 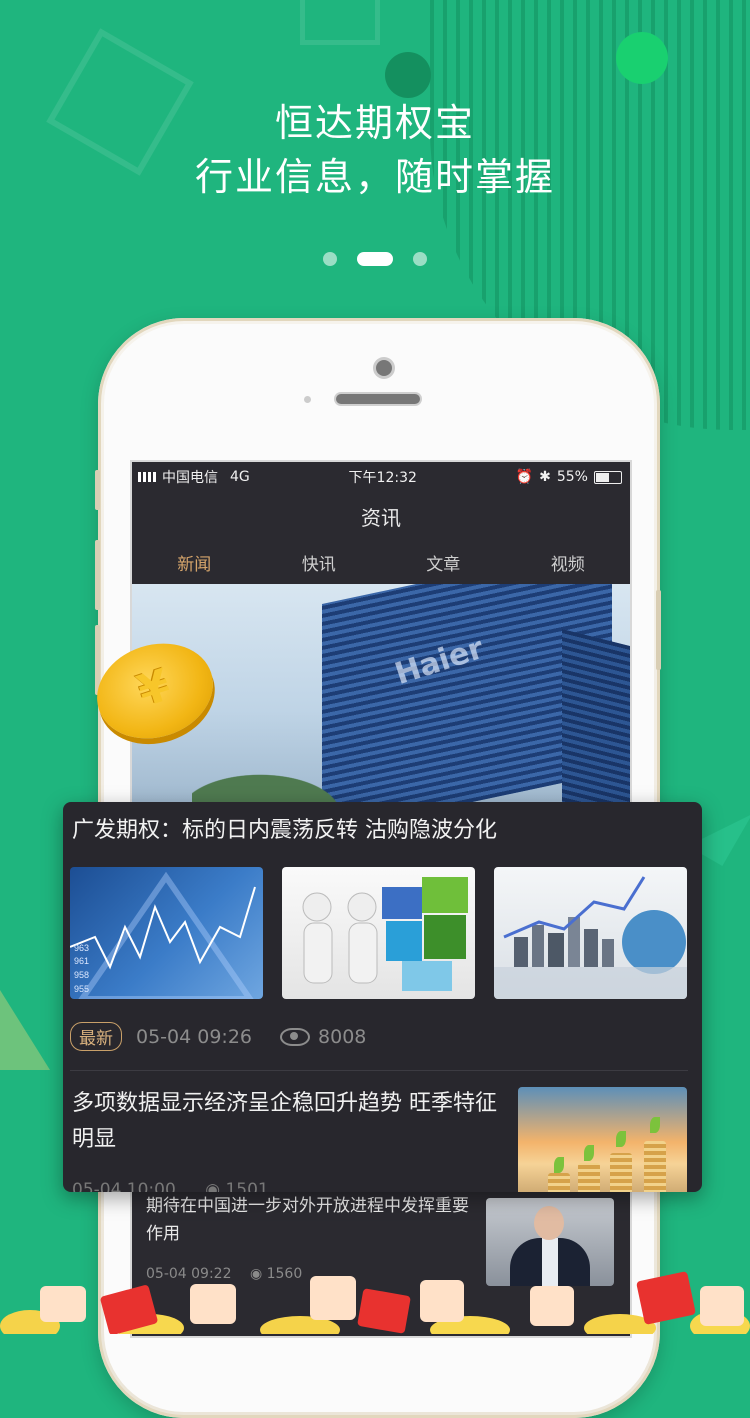 What do you see at coordinates (342, 1036) in the screenshot?
I see `card-views: 8008` at bounding box center [342, 1036].